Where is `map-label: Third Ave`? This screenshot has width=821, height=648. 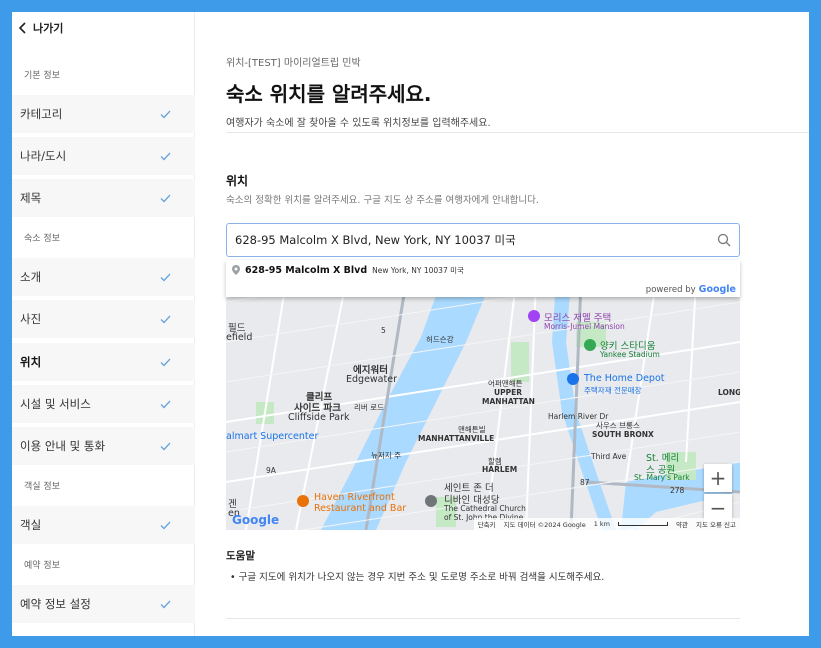
map-label: Third Ave is located at coordinates (609, 456).